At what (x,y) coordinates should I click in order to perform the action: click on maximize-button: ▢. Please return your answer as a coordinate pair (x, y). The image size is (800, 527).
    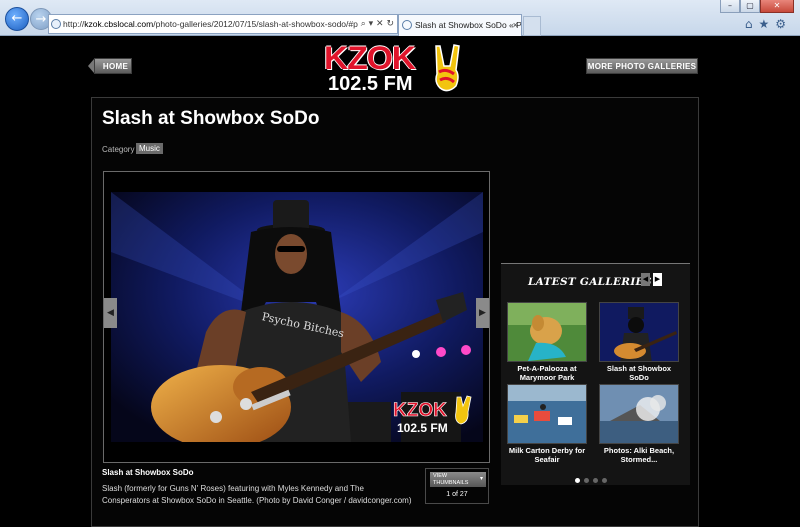
    Looking at the image, I should click on (750, 6).